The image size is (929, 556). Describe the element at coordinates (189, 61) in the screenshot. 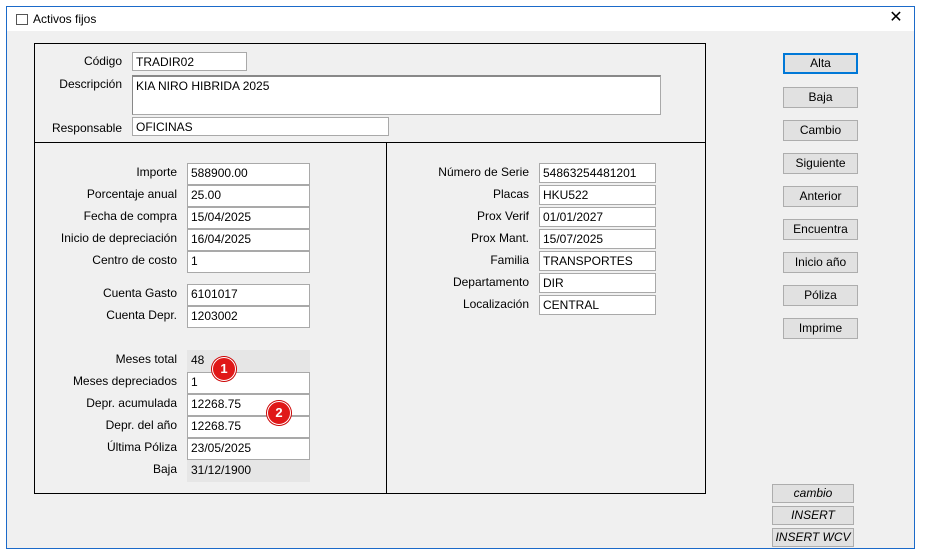

I see `codigo-field: TRADIR02` at that location.